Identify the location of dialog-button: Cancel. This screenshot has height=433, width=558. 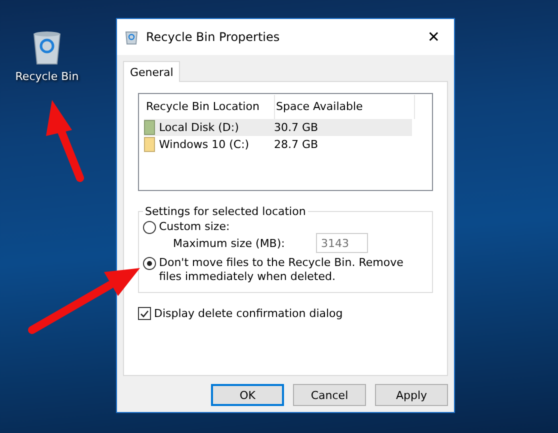
(329, 395).